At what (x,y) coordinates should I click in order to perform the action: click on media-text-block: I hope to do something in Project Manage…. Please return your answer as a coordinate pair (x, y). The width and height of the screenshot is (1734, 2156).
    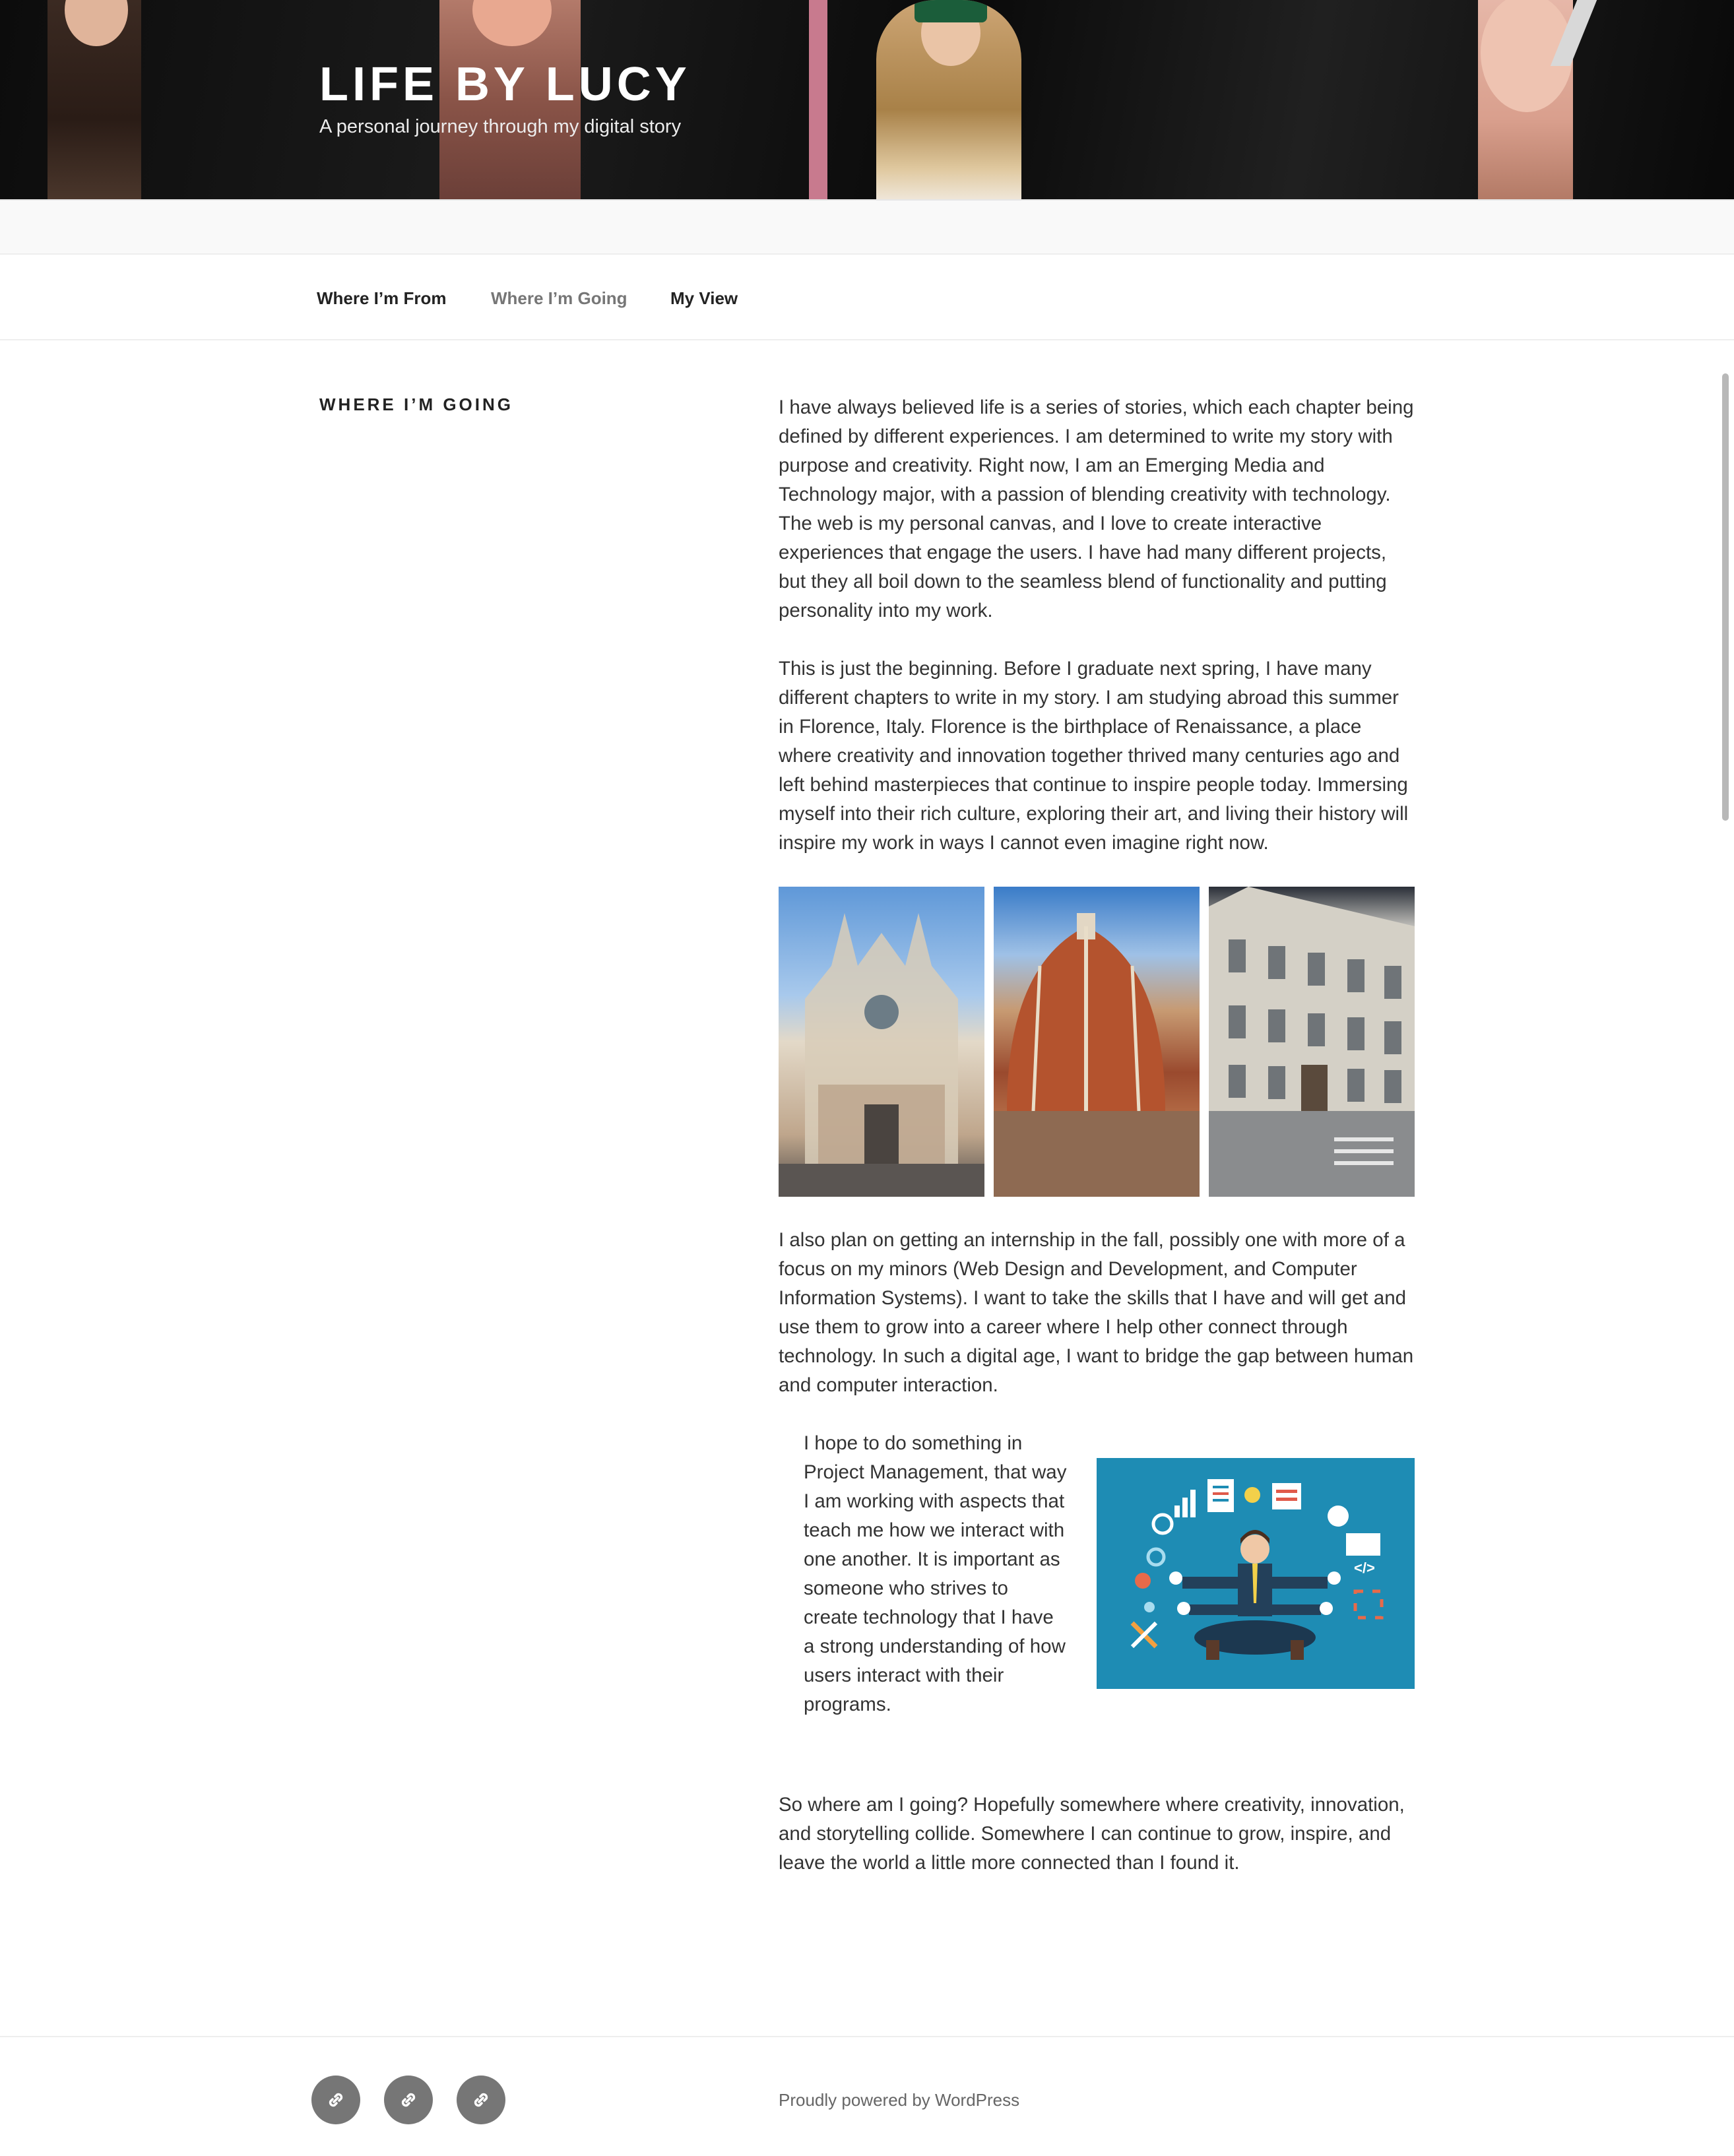
    Looking at the image, I should click on (1097, 1595).